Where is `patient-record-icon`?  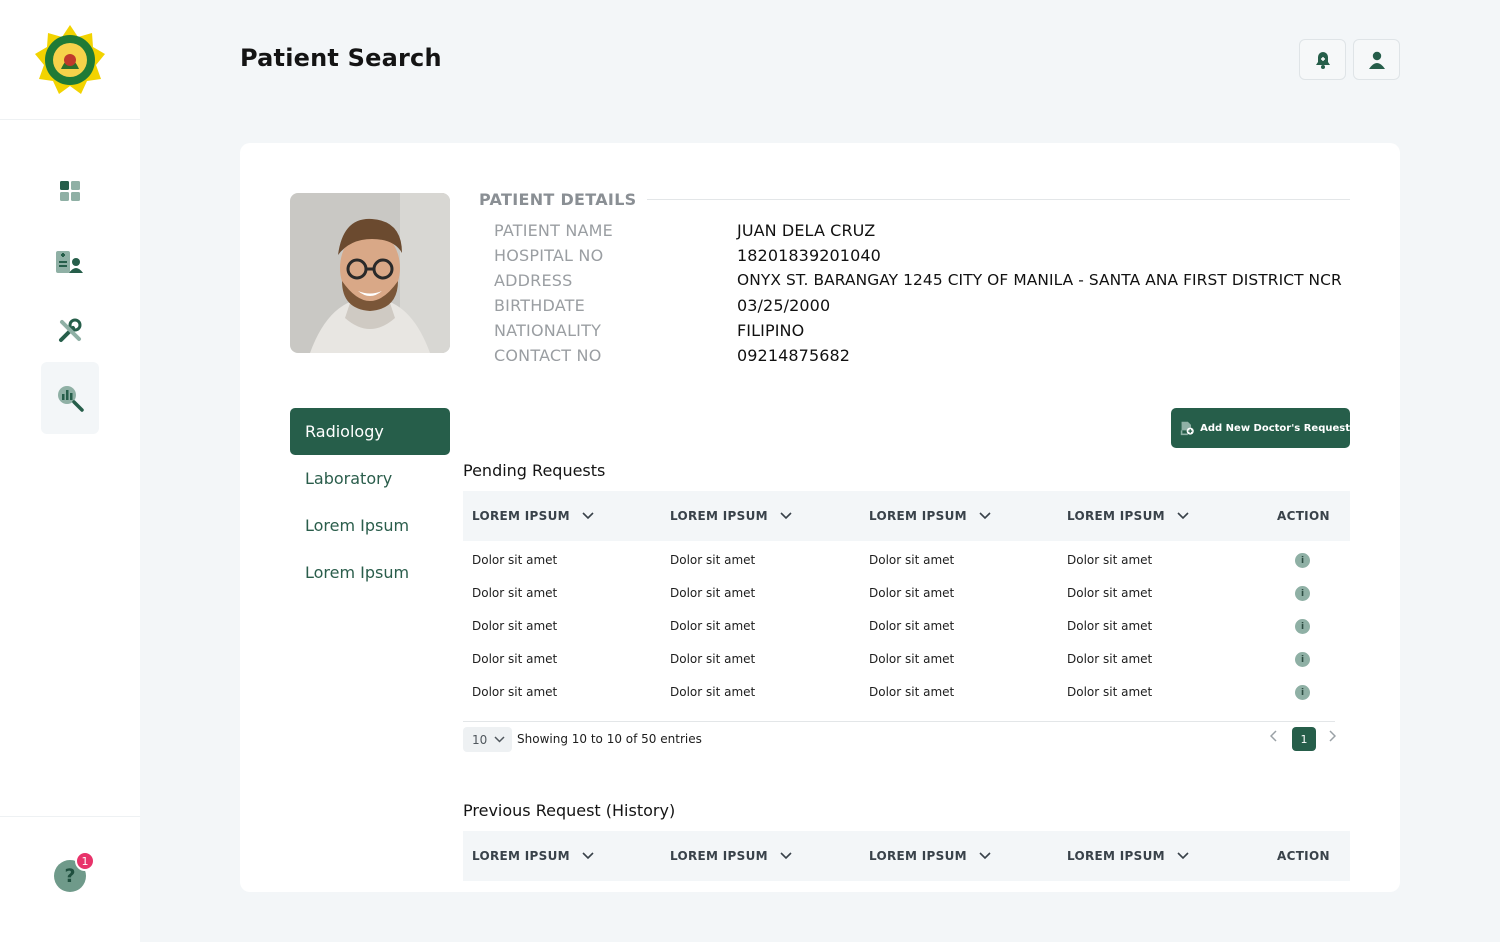 patient-record-icon is located at coordinates (69, 262).